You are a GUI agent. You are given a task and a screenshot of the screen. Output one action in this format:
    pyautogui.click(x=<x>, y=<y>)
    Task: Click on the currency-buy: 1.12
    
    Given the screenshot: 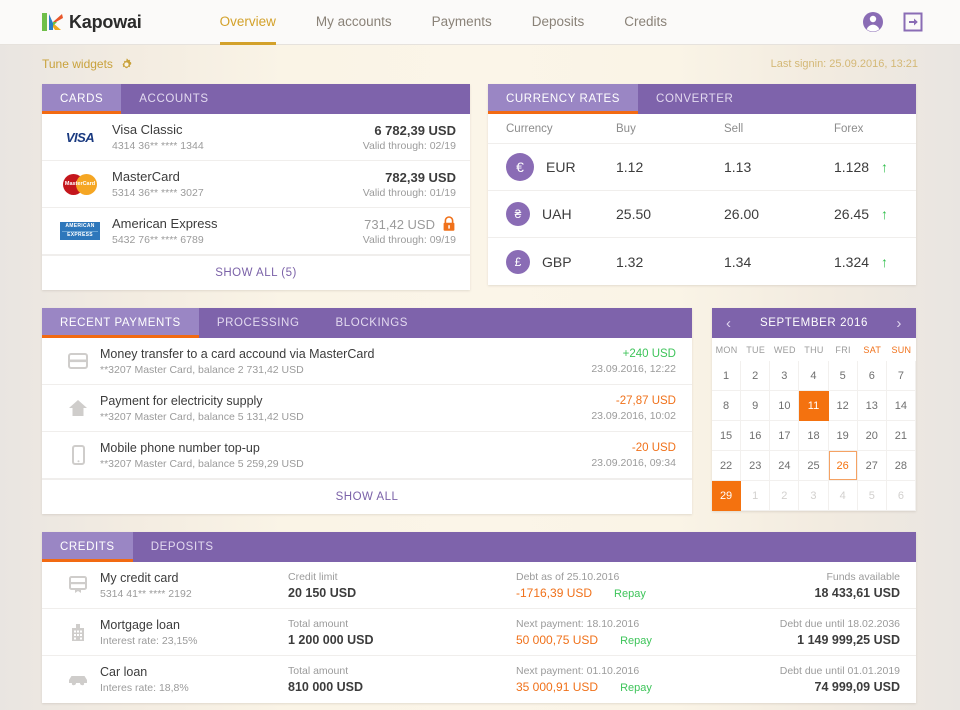 What is the action you would take?
    pyautogui.click(x=630, y=167)
    